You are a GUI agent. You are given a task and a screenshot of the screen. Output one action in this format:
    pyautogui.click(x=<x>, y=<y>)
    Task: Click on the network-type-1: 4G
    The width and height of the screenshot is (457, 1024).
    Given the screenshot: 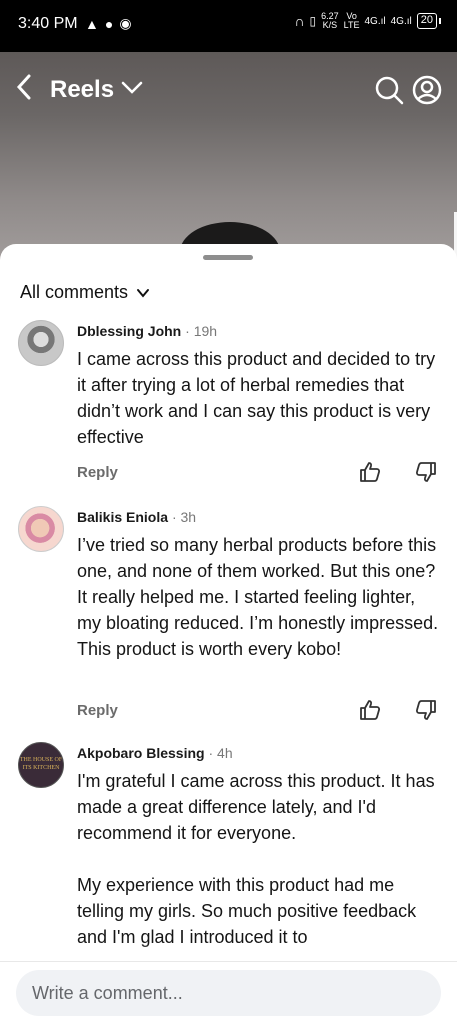 What is the action you would take?
    pyautogui.click(x=371, y=21)
    